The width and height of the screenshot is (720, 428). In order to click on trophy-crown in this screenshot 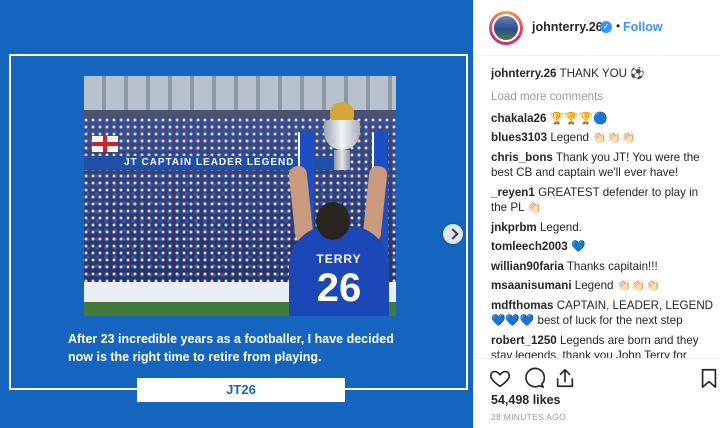, I will do `click(342, 112)`.